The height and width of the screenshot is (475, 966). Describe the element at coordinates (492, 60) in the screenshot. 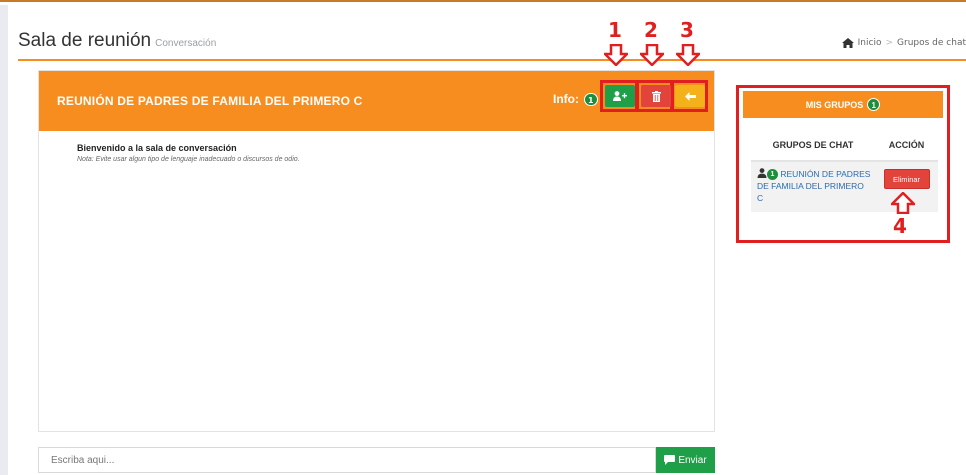

I see `title-underline` at that location.